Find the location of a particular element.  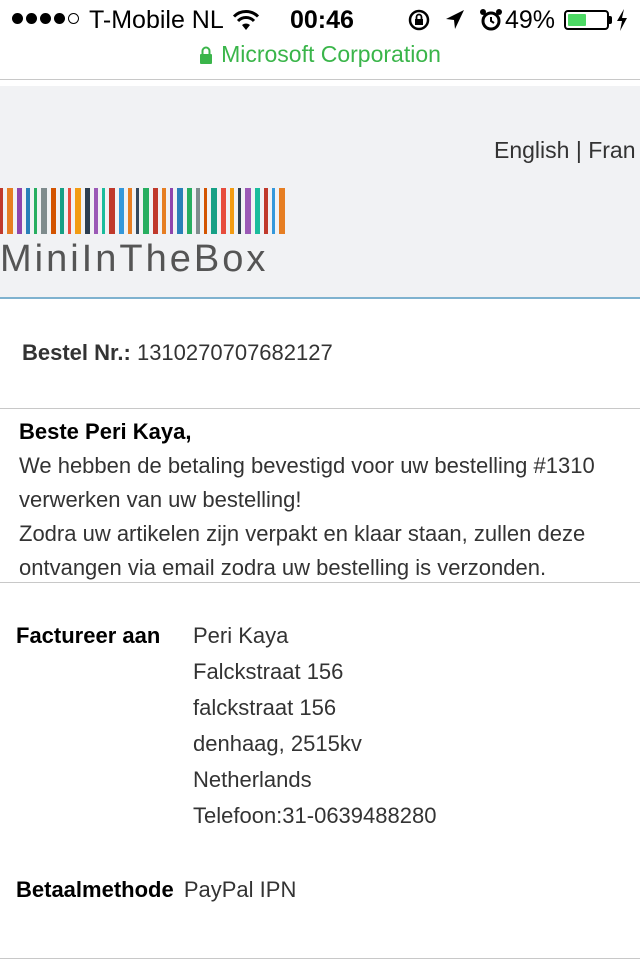

billing-phone: Telefoon:31-0639488280 is located at coordinates (314, 816).